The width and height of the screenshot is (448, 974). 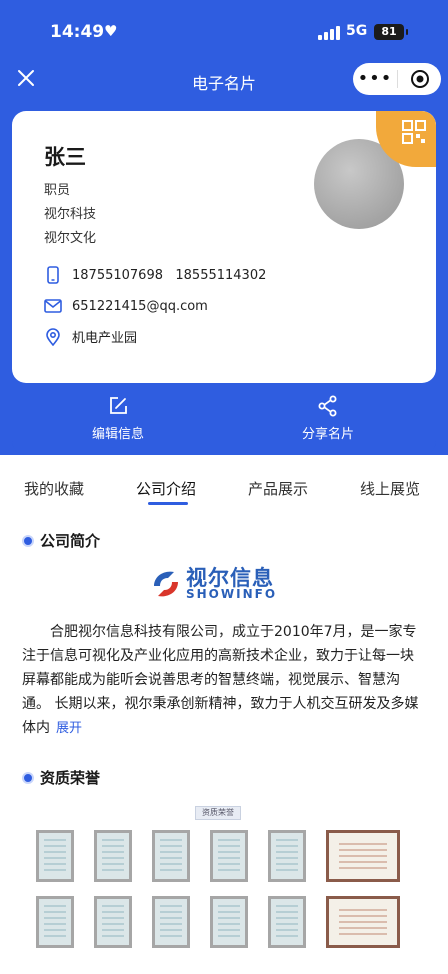 What do you see at coordinates (329, 33) in the screenshot?
I see `signal-icon` at bounding box center [329, 33].